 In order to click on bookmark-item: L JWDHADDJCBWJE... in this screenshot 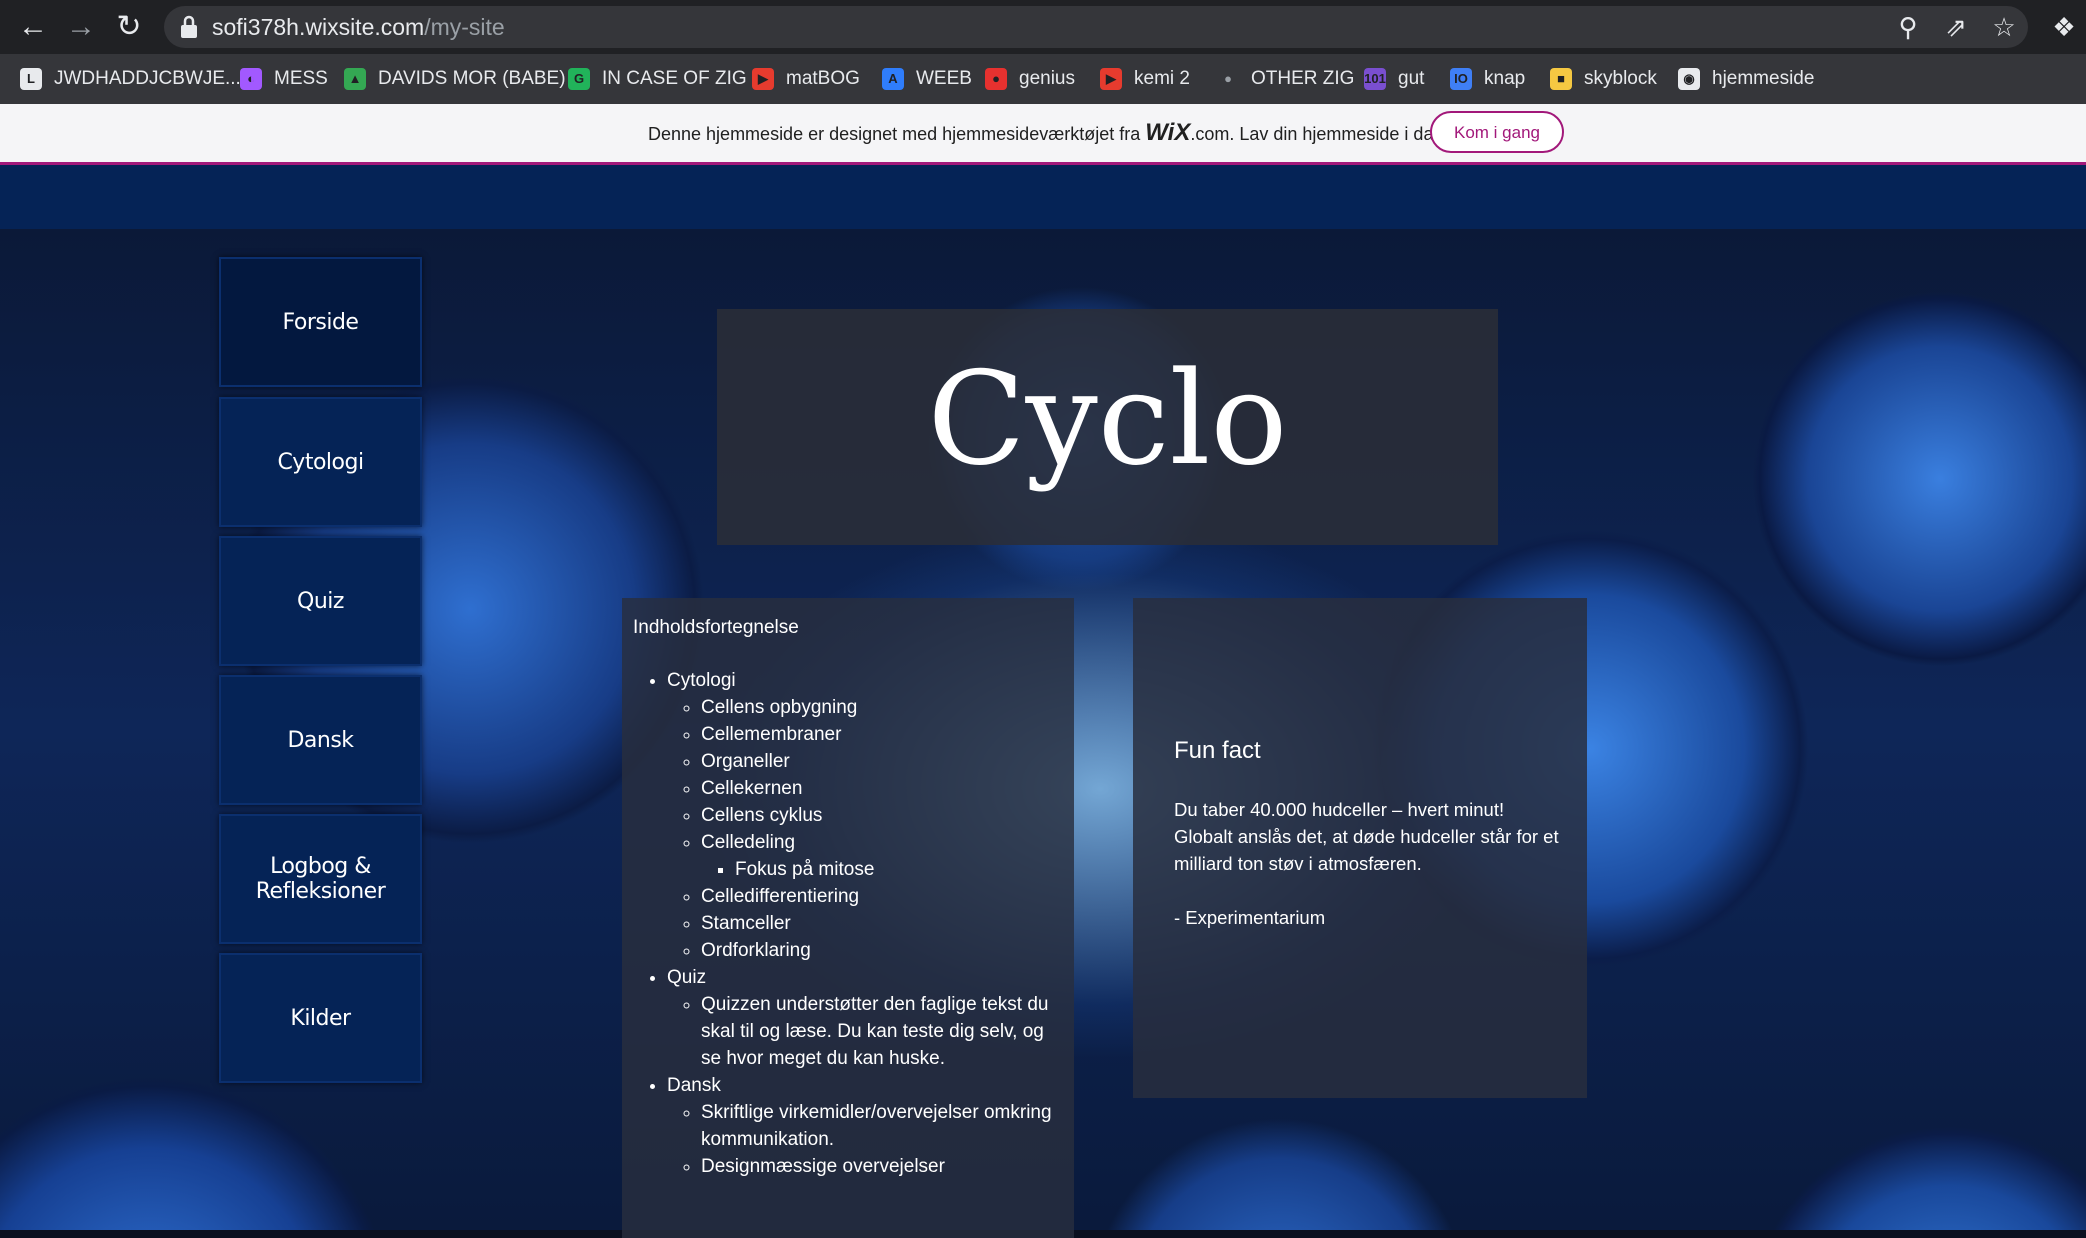, I will do `click(130, 79)`.